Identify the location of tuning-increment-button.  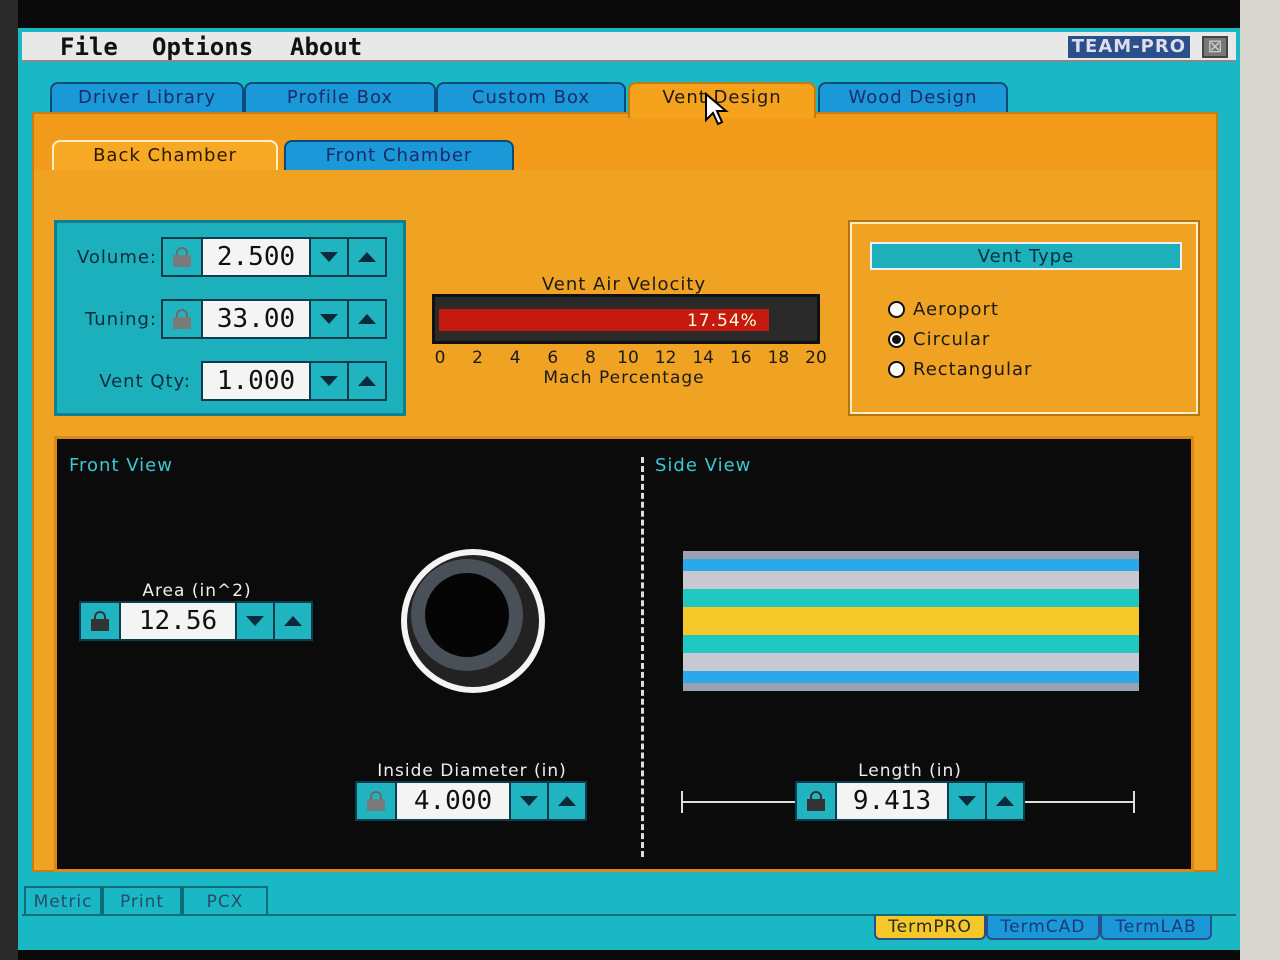
(366, 319).